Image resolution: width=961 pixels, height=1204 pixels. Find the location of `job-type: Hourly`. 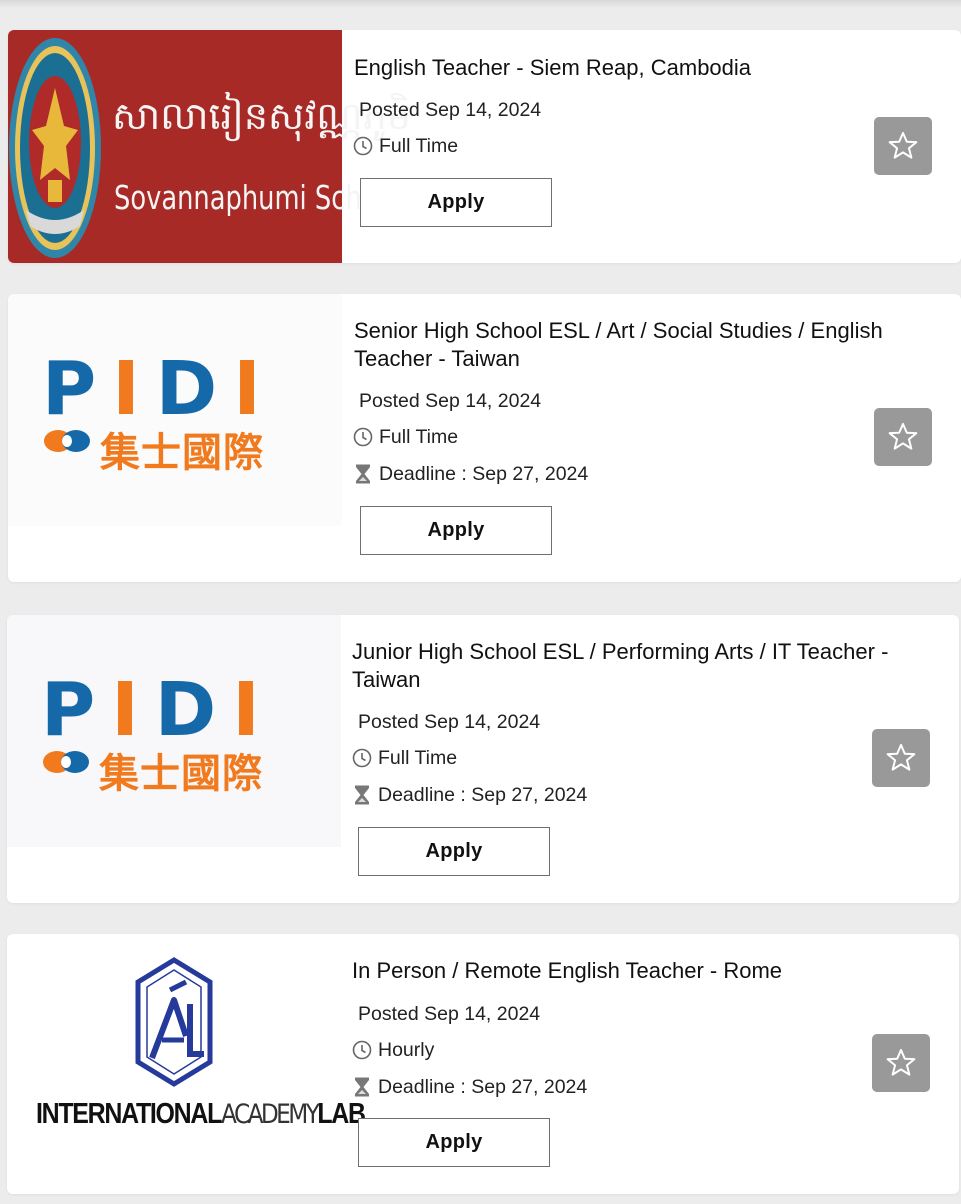

job-type: Hourly is located at coordinates (393, 1050).